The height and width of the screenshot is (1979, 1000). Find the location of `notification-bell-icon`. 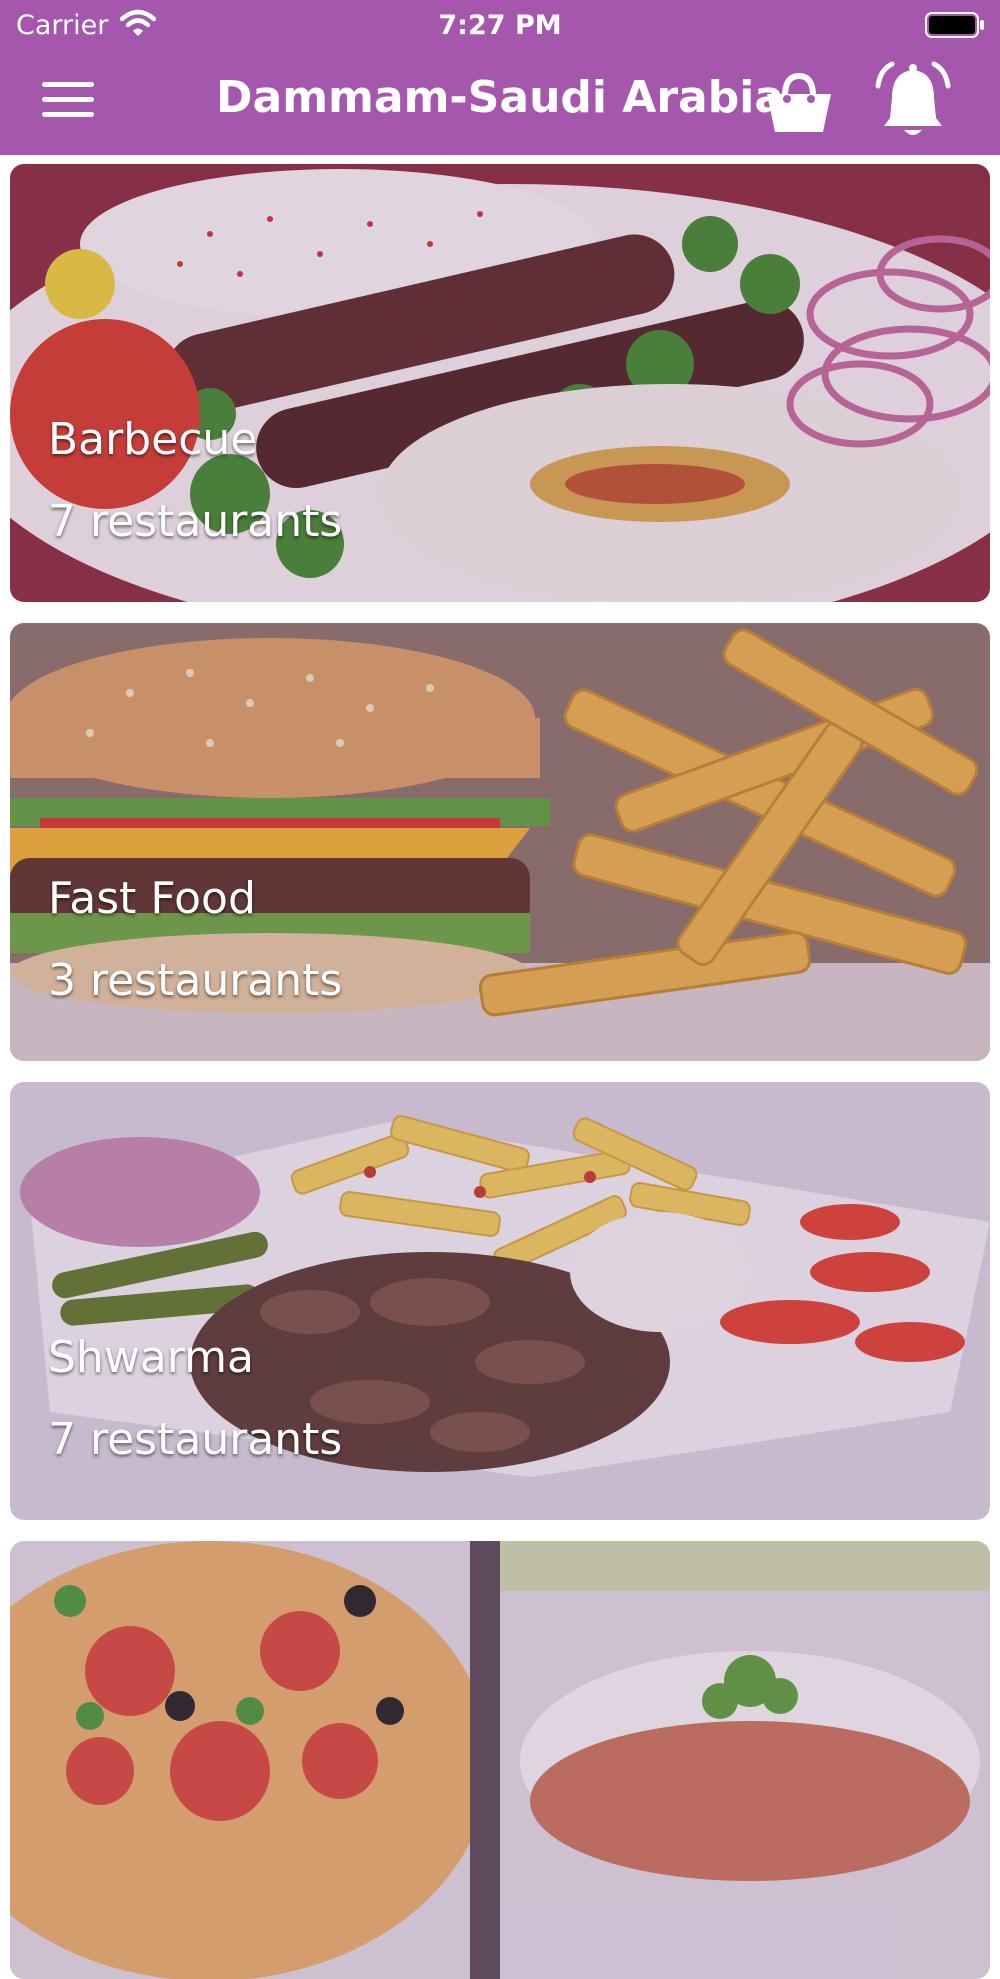

notification-bell-icon is located at coordinates (913, 101).